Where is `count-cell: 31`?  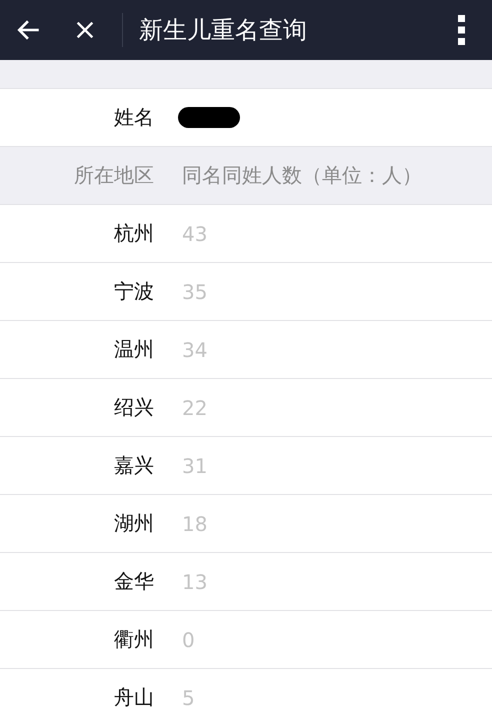 count-cell: 31 is located at coordinates (195, 466).